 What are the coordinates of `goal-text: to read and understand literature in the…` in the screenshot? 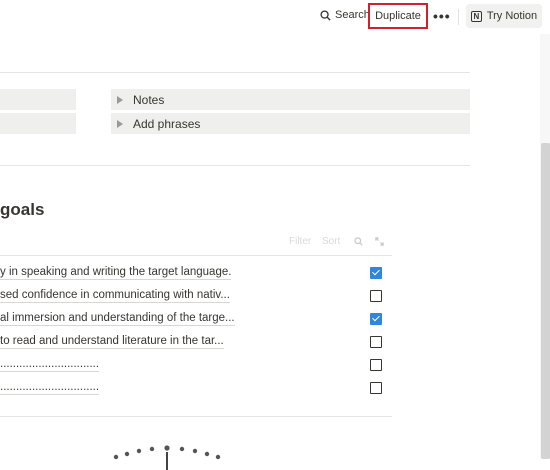 It's located at (112, 342).